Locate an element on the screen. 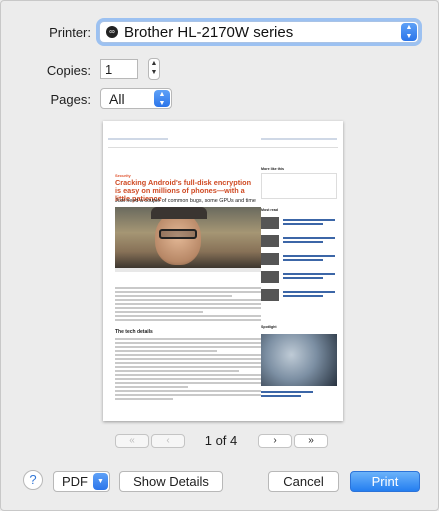 This screenshot has height=511, width=439. pdf-menu-button: PDF ▼ is located at coordinates (81, 481).